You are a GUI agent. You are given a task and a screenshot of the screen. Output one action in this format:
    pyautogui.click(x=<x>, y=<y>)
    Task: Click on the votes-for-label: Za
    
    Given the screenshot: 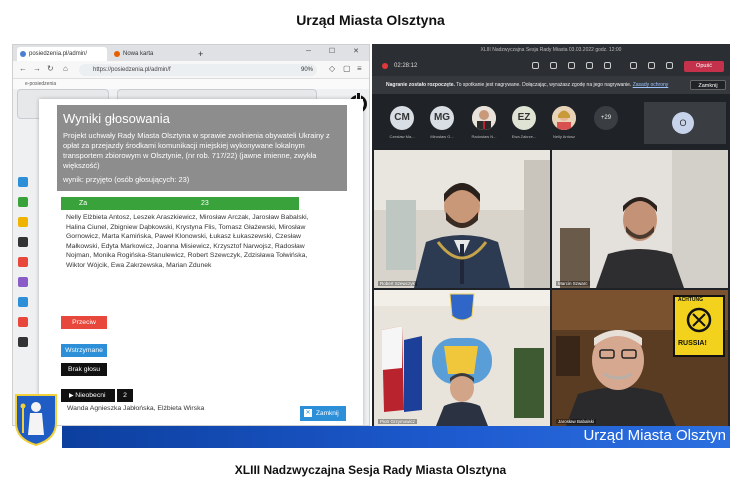 What is the action you would take?
    pyautogui.click(x=83, y=203)
    